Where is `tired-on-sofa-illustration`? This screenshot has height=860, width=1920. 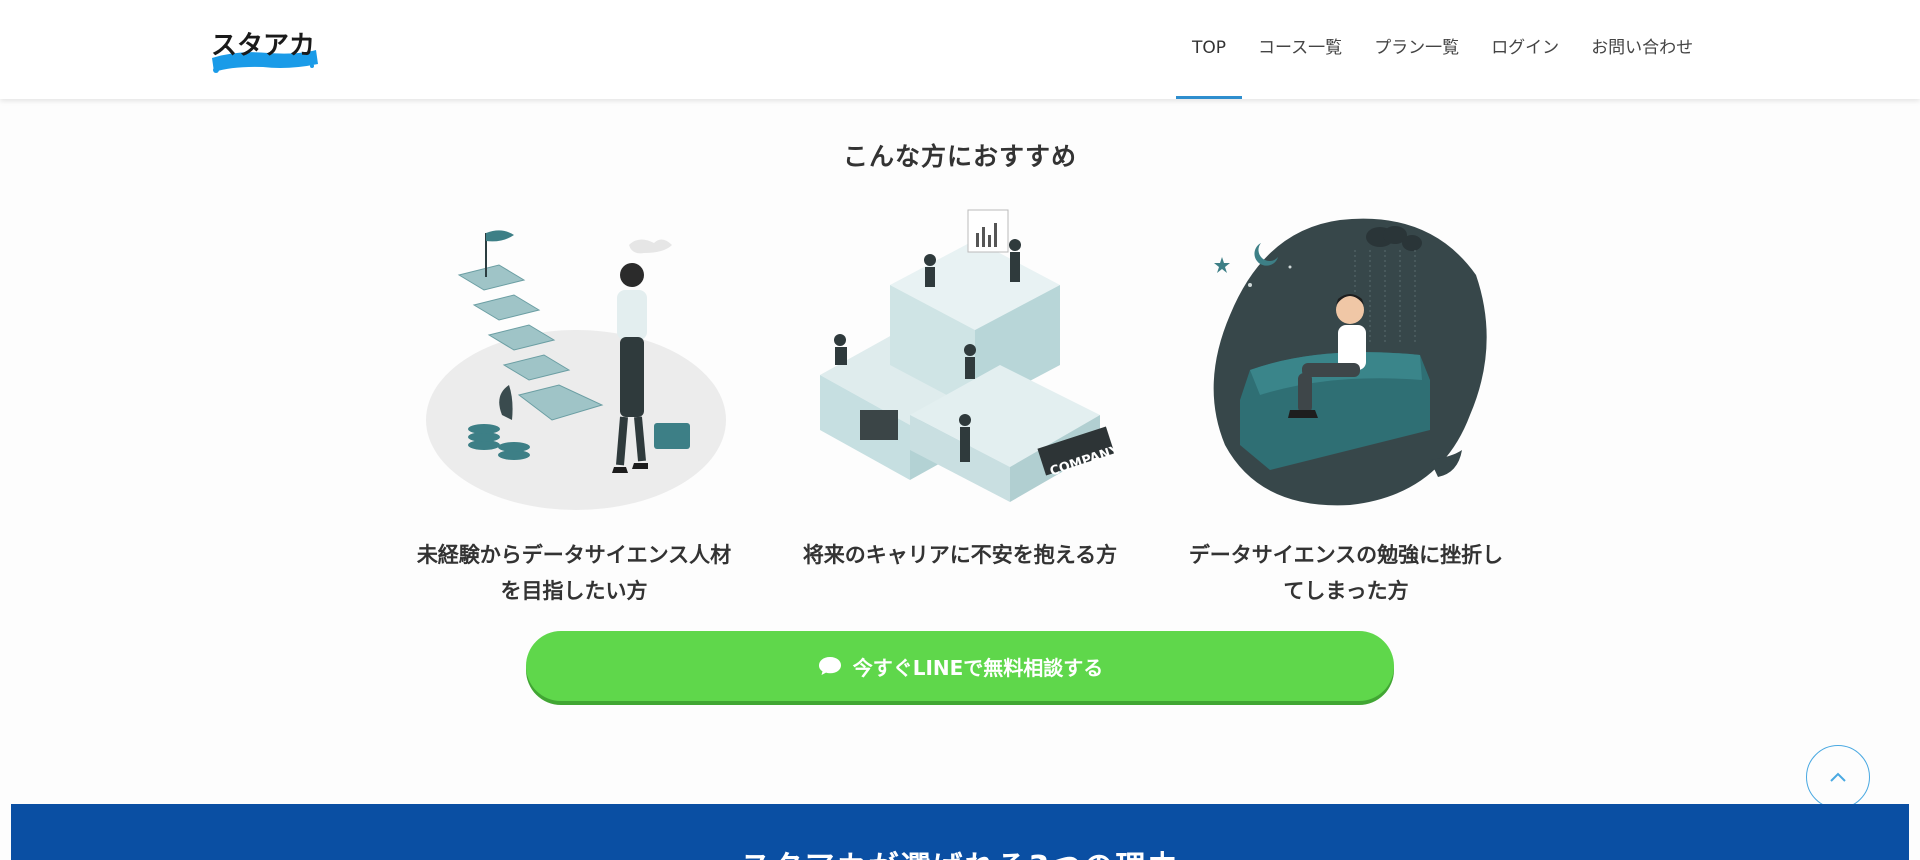
tired-on-sofa-illustration is located at coordinates (1350, 362).